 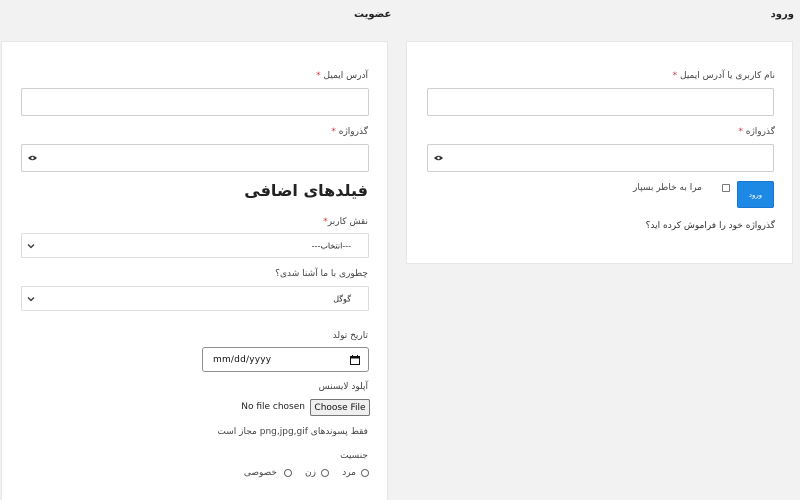 I want to click on role-label: نقش کاربر*, so click(x=345, y=222).